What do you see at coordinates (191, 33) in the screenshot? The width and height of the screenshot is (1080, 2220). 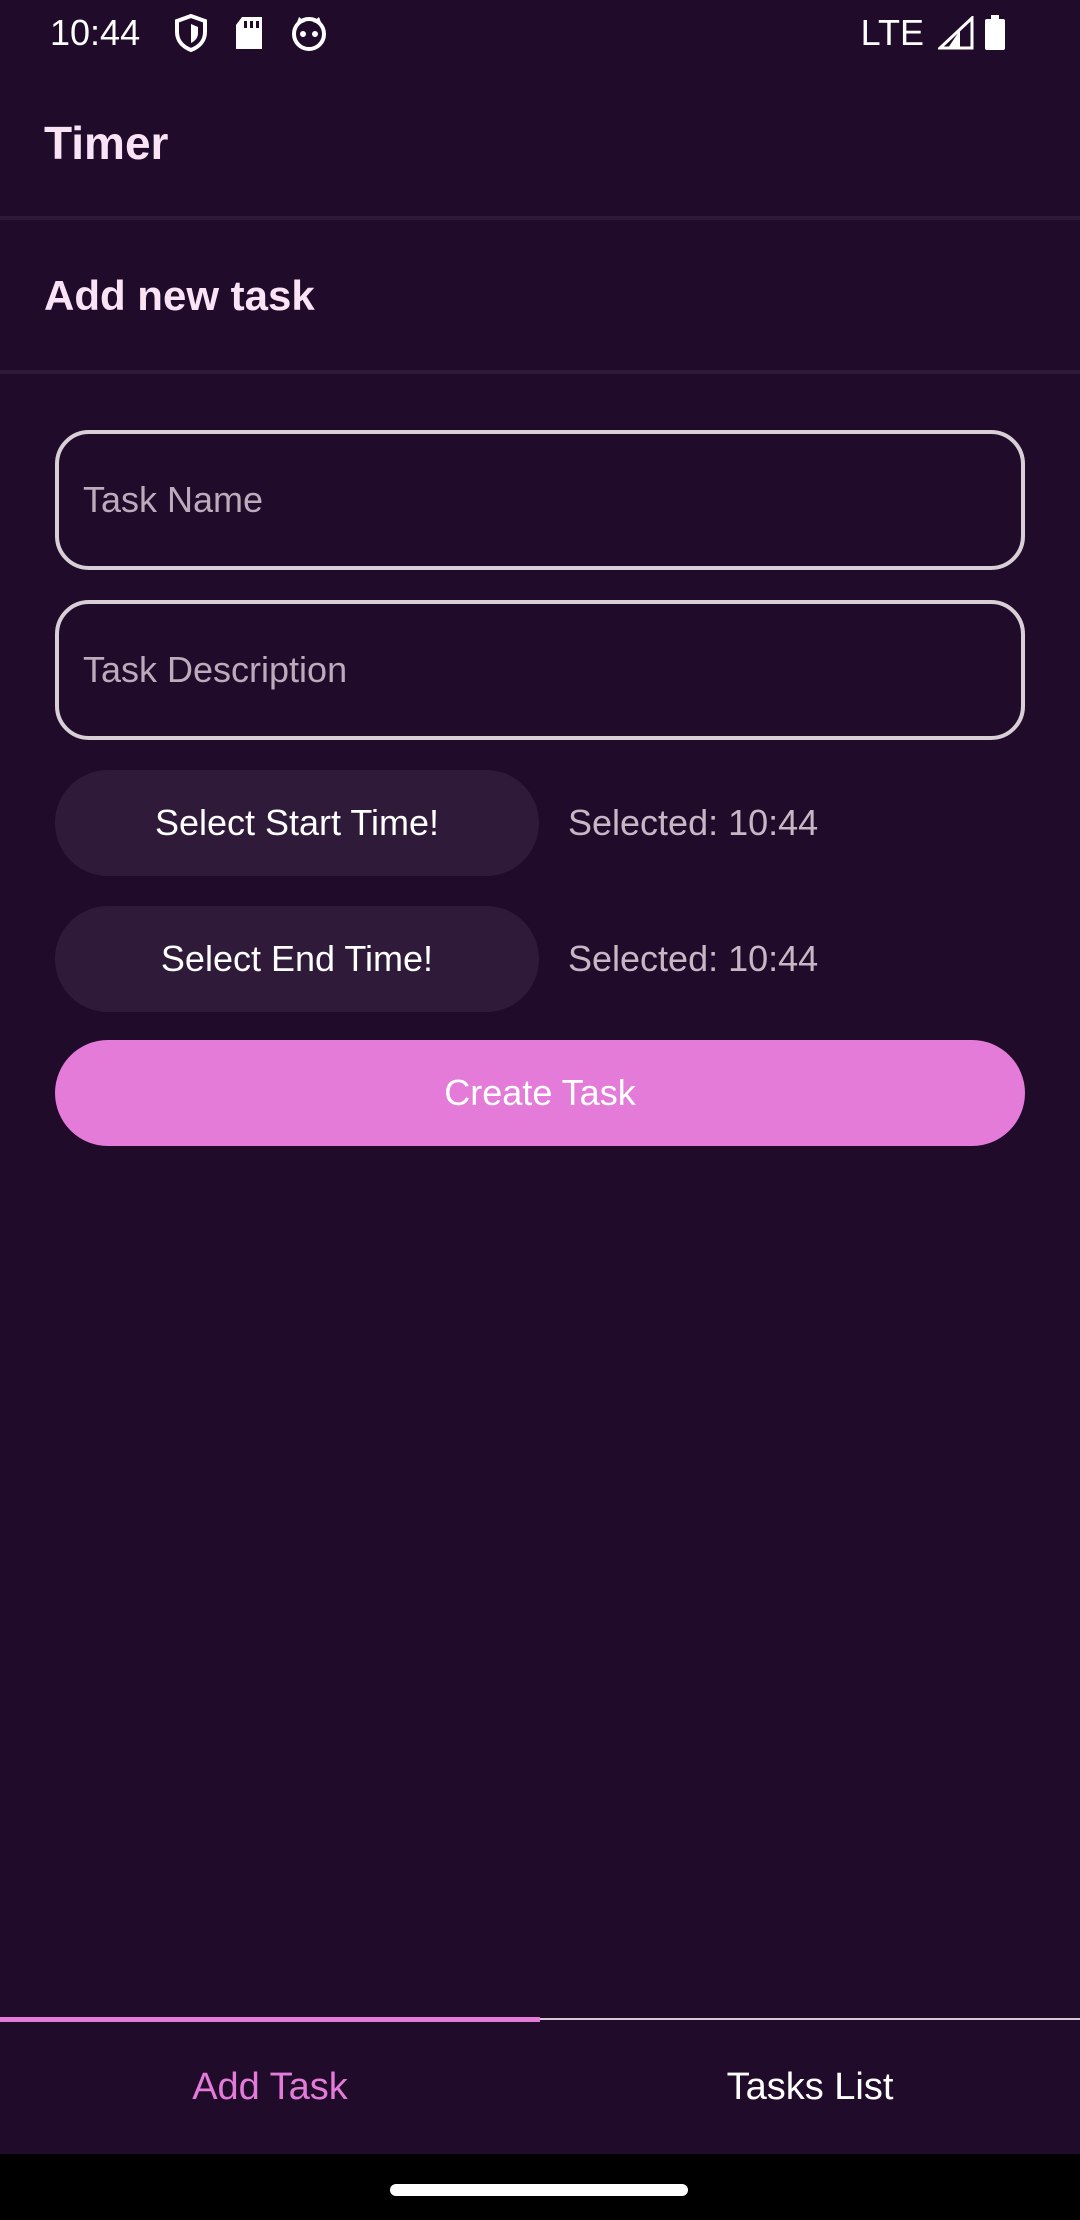 I see `shield-icon` at bounding box center [191, 33].